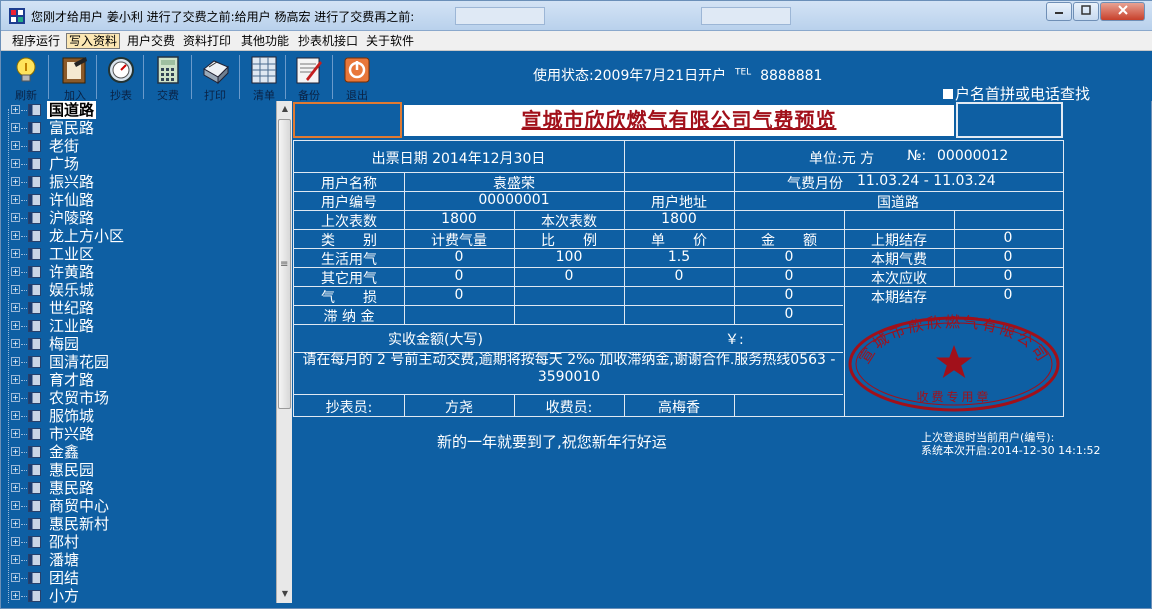  Describe the element at coordinates (142, 110) in the screenshot. I see `tree-item: + 国道路` at that location.